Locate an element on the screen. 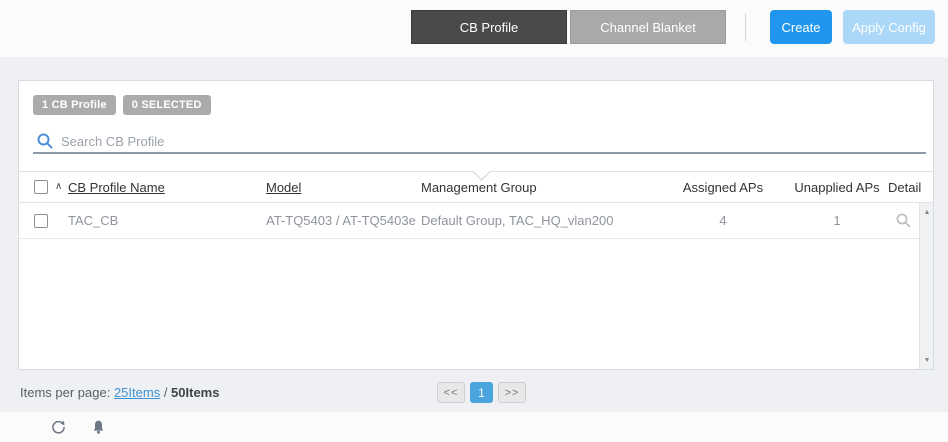  pagination-prev-button: << is located at coordinates (451, 392).